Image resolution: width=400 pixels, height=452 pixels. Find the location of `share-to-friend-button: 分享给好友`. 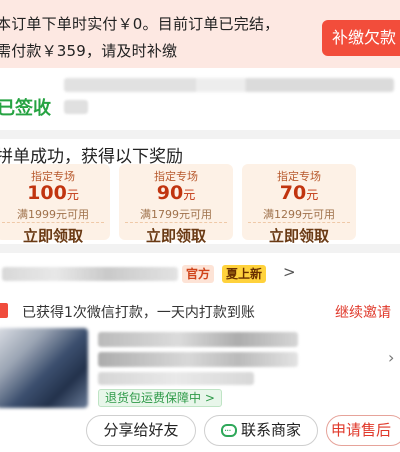

share-to-friend-button: 分享给好友 is located at coordinates (141, 430).